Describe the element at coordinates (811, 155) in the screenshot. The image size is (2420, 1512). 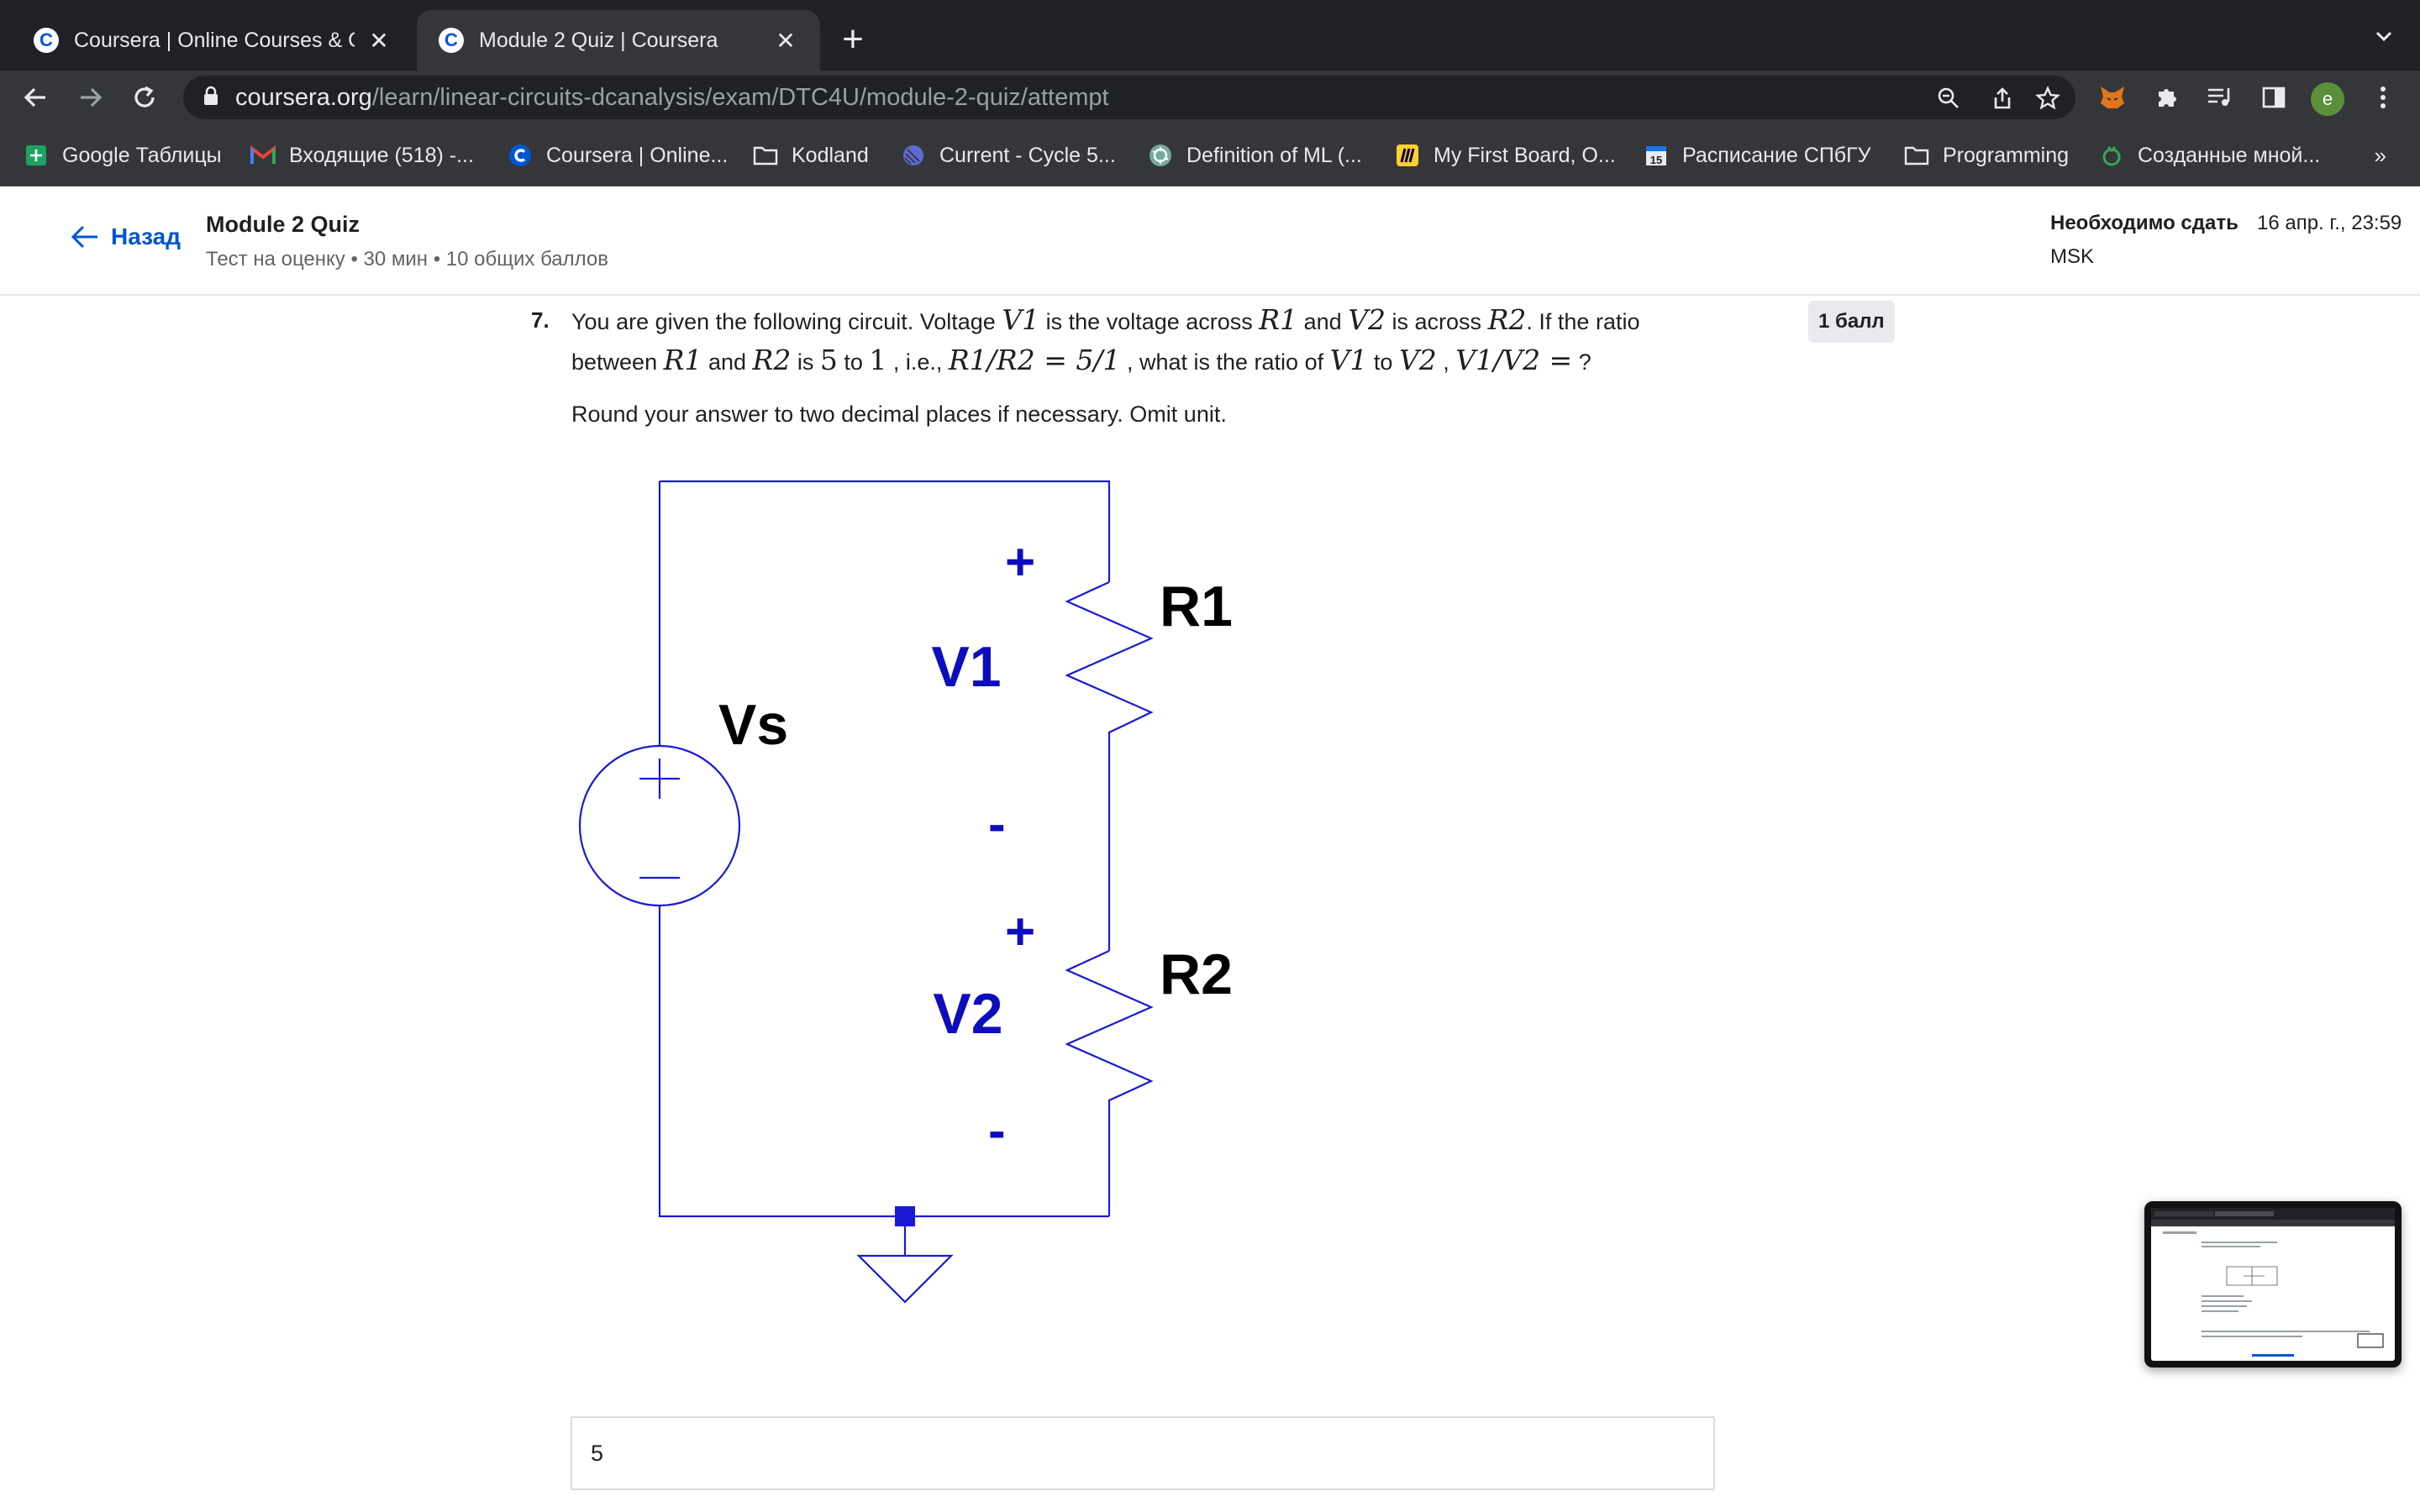
I see `bookmark-kodland: Kodland` at that location.